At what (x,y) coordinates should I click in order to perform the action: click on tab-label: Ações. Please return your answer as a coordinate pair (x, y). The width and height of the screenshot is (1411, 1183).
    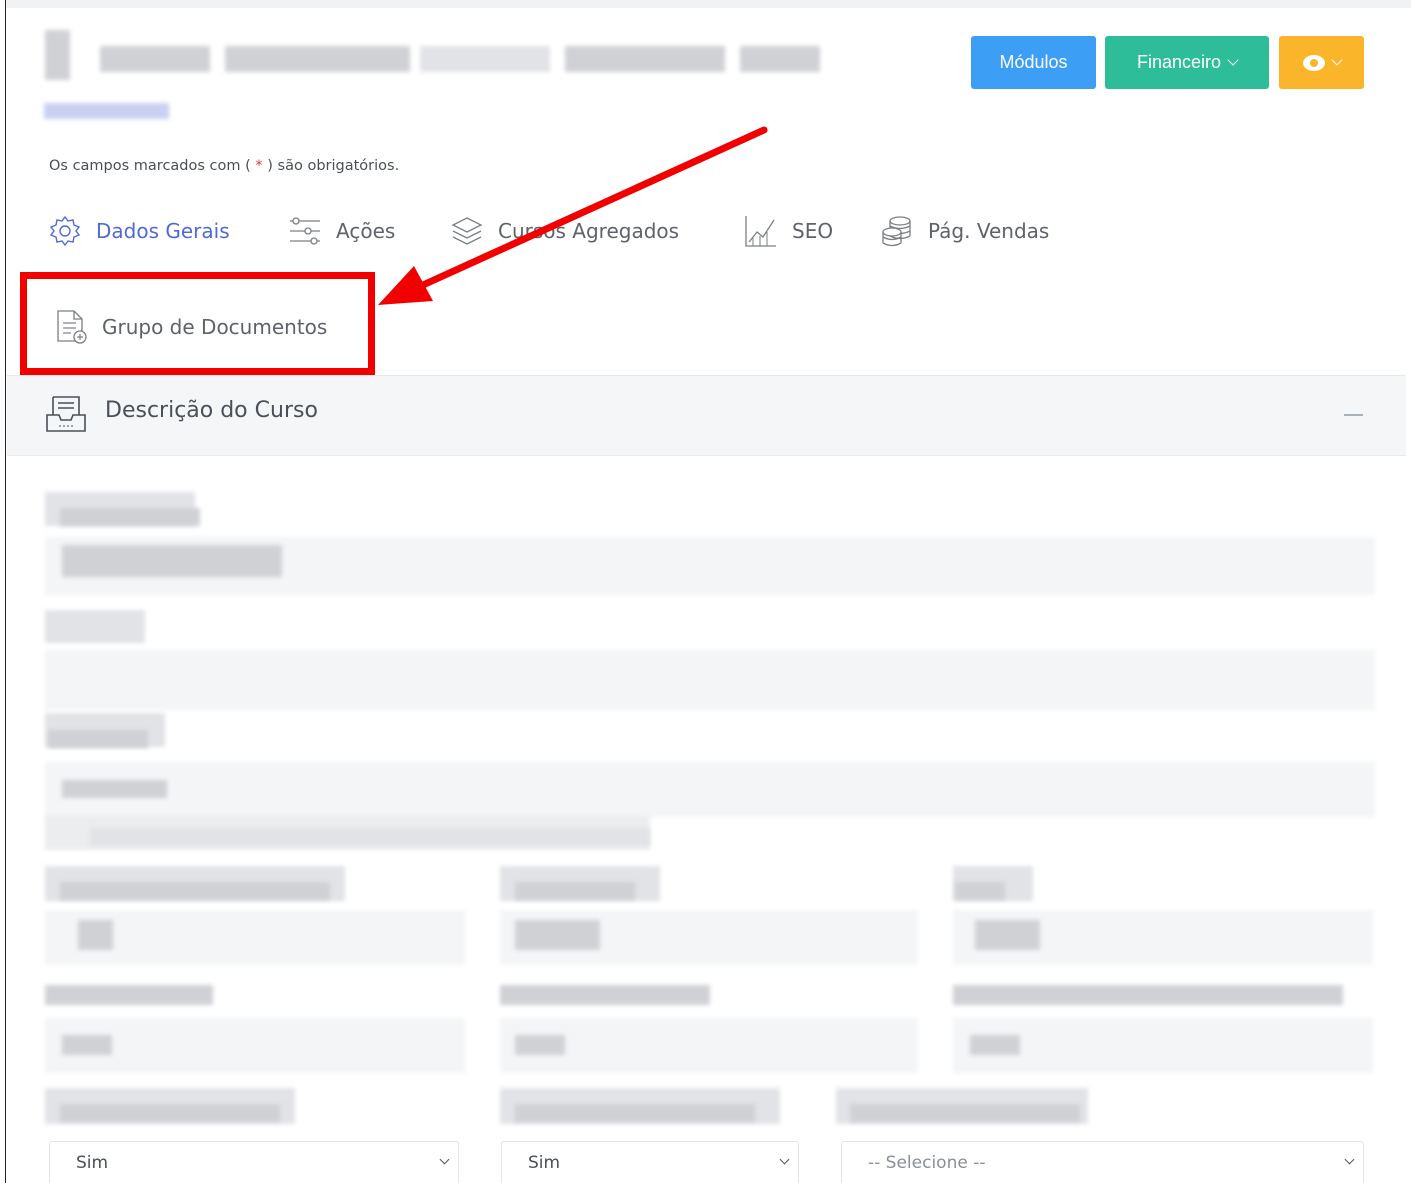
    Looking at the image, I should click on (366, 231).